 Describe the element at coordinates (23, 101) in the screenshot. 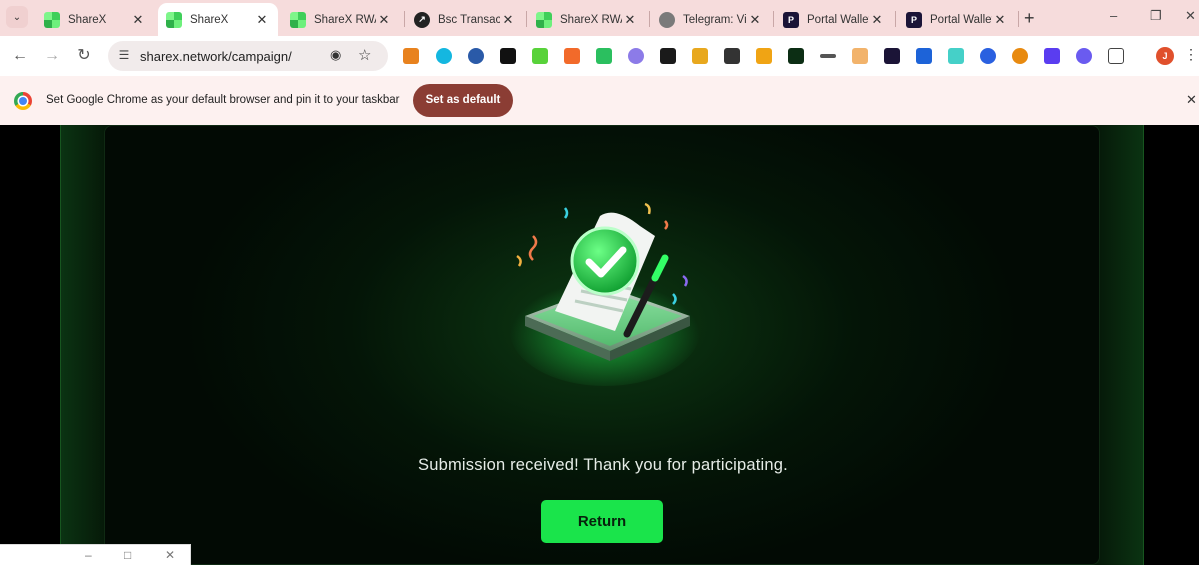

I see `chrome-logo-icon` at that location.